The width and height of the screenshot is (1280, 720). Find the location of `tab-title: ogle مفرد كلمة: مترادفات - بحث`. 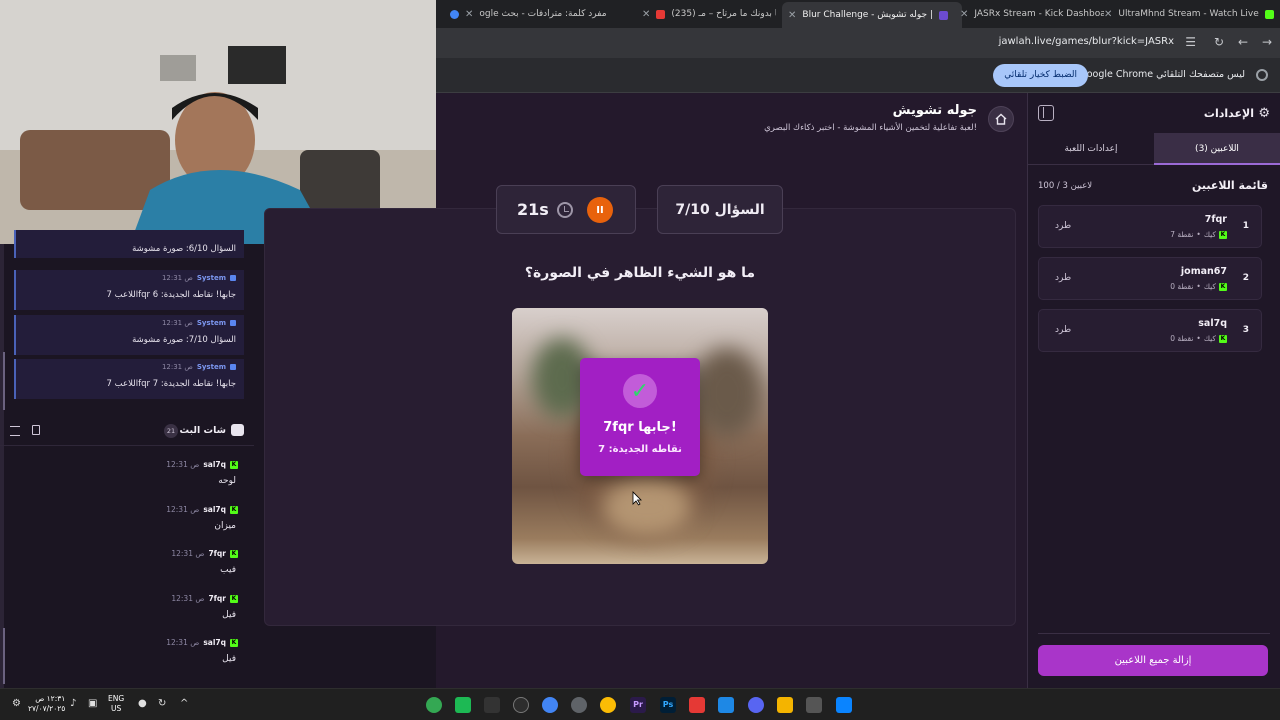

tab-title: ogle مفرد كلمة: مترادفات - بحث is located at coordinates (543, 14).